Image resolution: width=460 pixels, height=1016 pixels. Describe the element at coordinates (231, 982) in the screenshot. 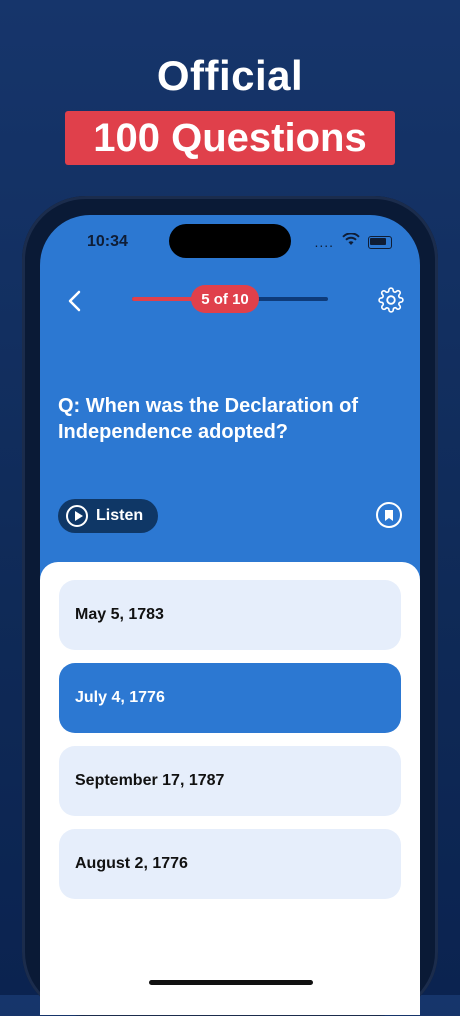

I see `home-indicator` at that location.